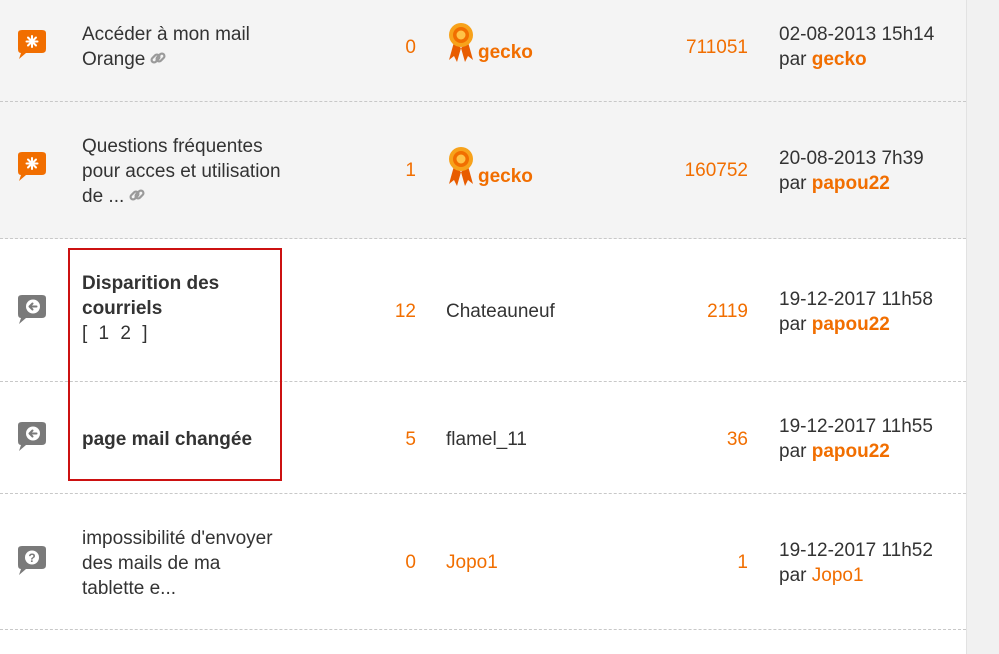 Image resolution: width=999 pixels, height=654 pixels. What do you see at coordinates (486, 439) in the screenshot?
I see `author-name: flamel_11` at bounding box center [486, 439].